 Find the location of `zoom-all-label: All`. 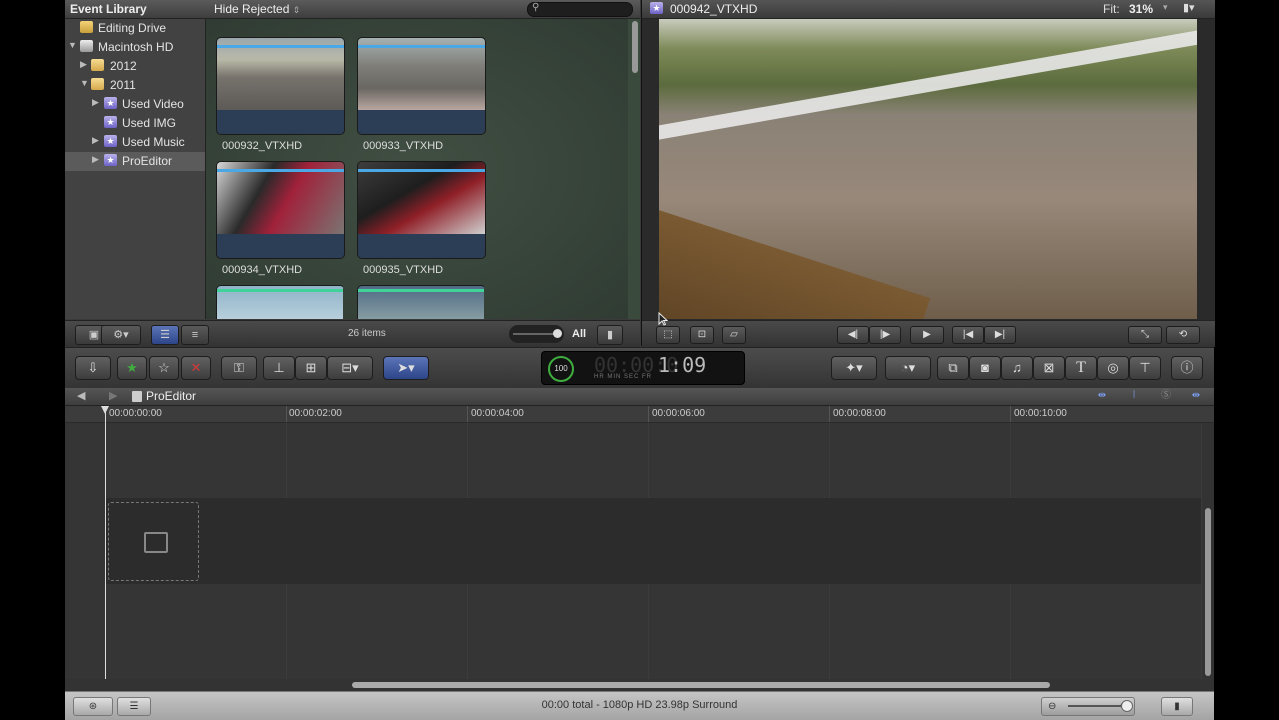

zoom-all-label: All is located at coordinates (579, 334).